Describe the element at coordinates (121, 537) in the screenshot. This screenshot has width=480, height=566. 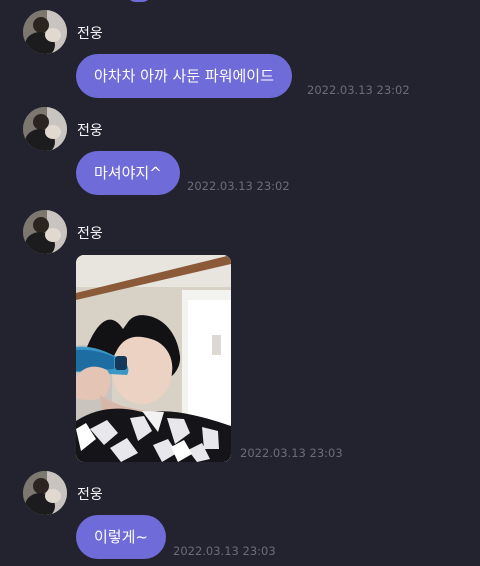
I see `message-bubble: 이렇게~` at that location.